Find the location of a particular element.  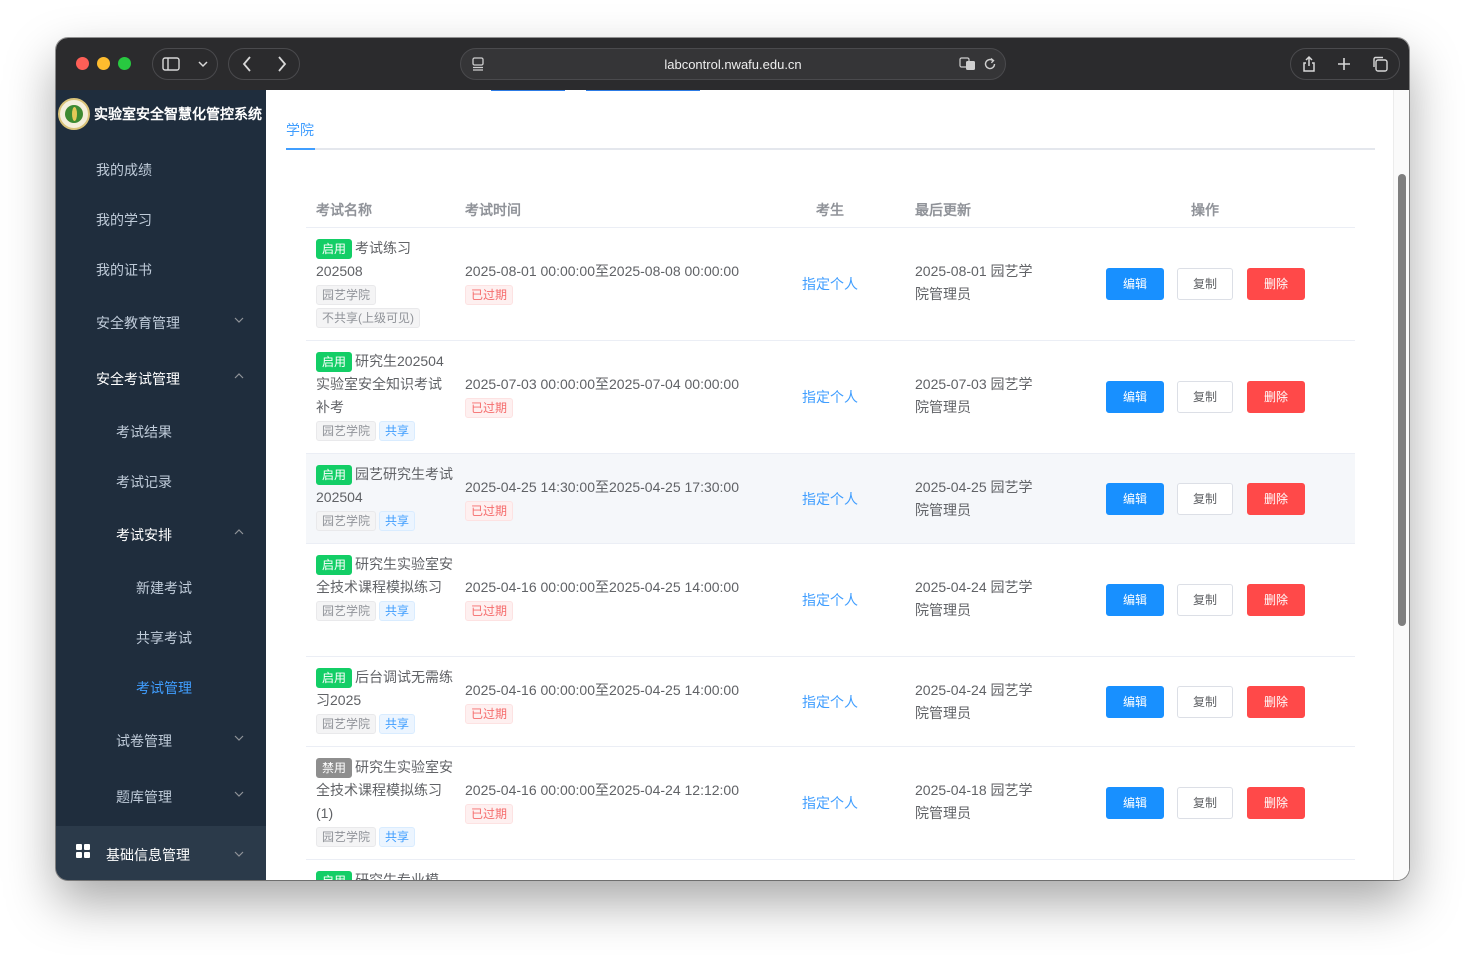

sidebar-item-new-exam: 新建考试 is located at coordinates (161, 588).